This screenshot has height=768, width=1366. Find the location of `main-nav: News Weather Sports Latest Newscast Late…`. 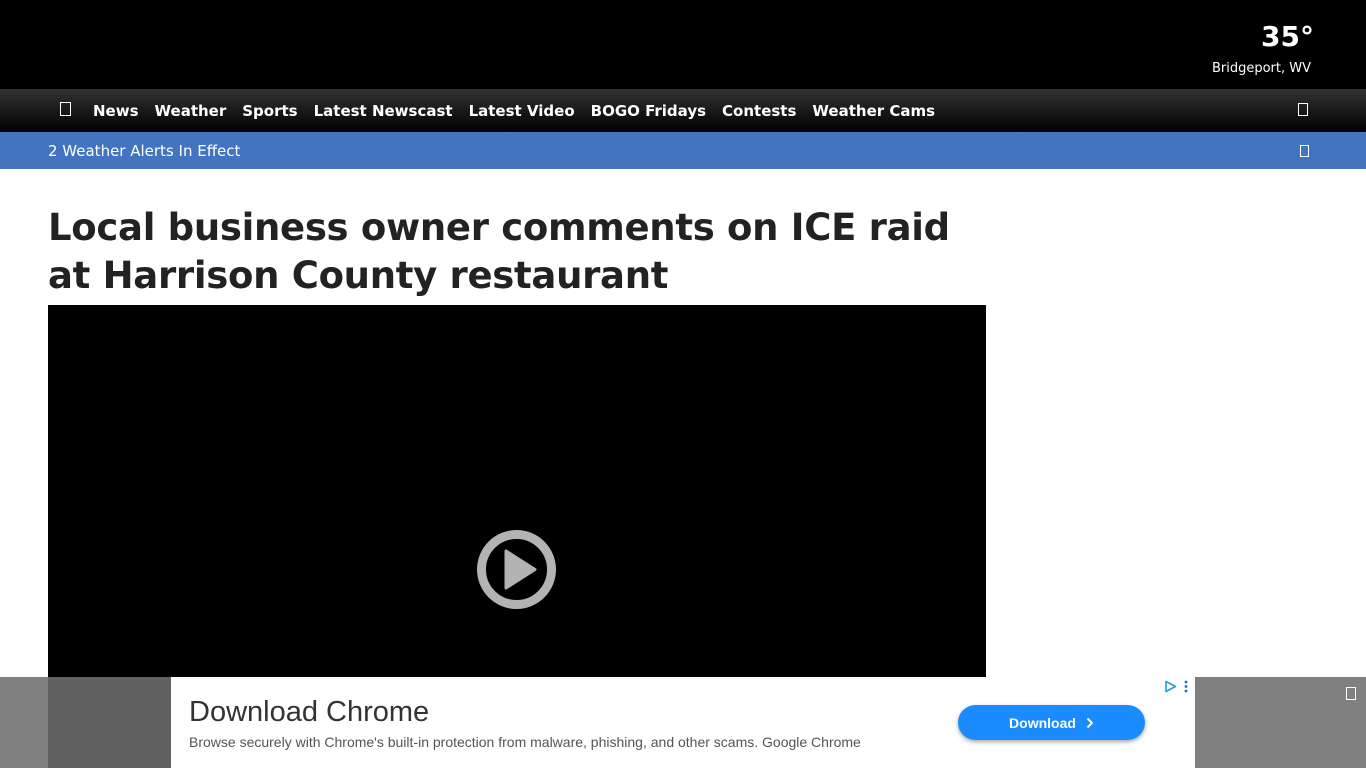

main-nav: News Weather Sports Latest Newscast Late… is located at coordinates (683, 110).